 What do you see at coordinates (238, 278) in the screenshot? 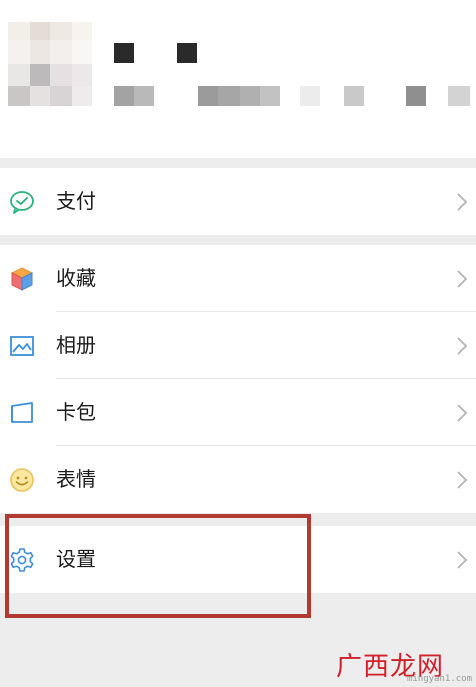
I see `menu-item-favorites: 收藏` at bounding box center [238, 278].